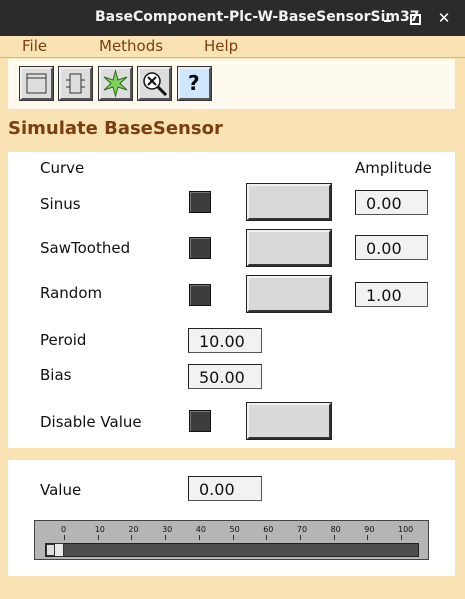  What do you see at coordinates (391, 202) in the screenshot?
I see `sinus-amplitude-field: 0.00` at bounding box center [391, 202].